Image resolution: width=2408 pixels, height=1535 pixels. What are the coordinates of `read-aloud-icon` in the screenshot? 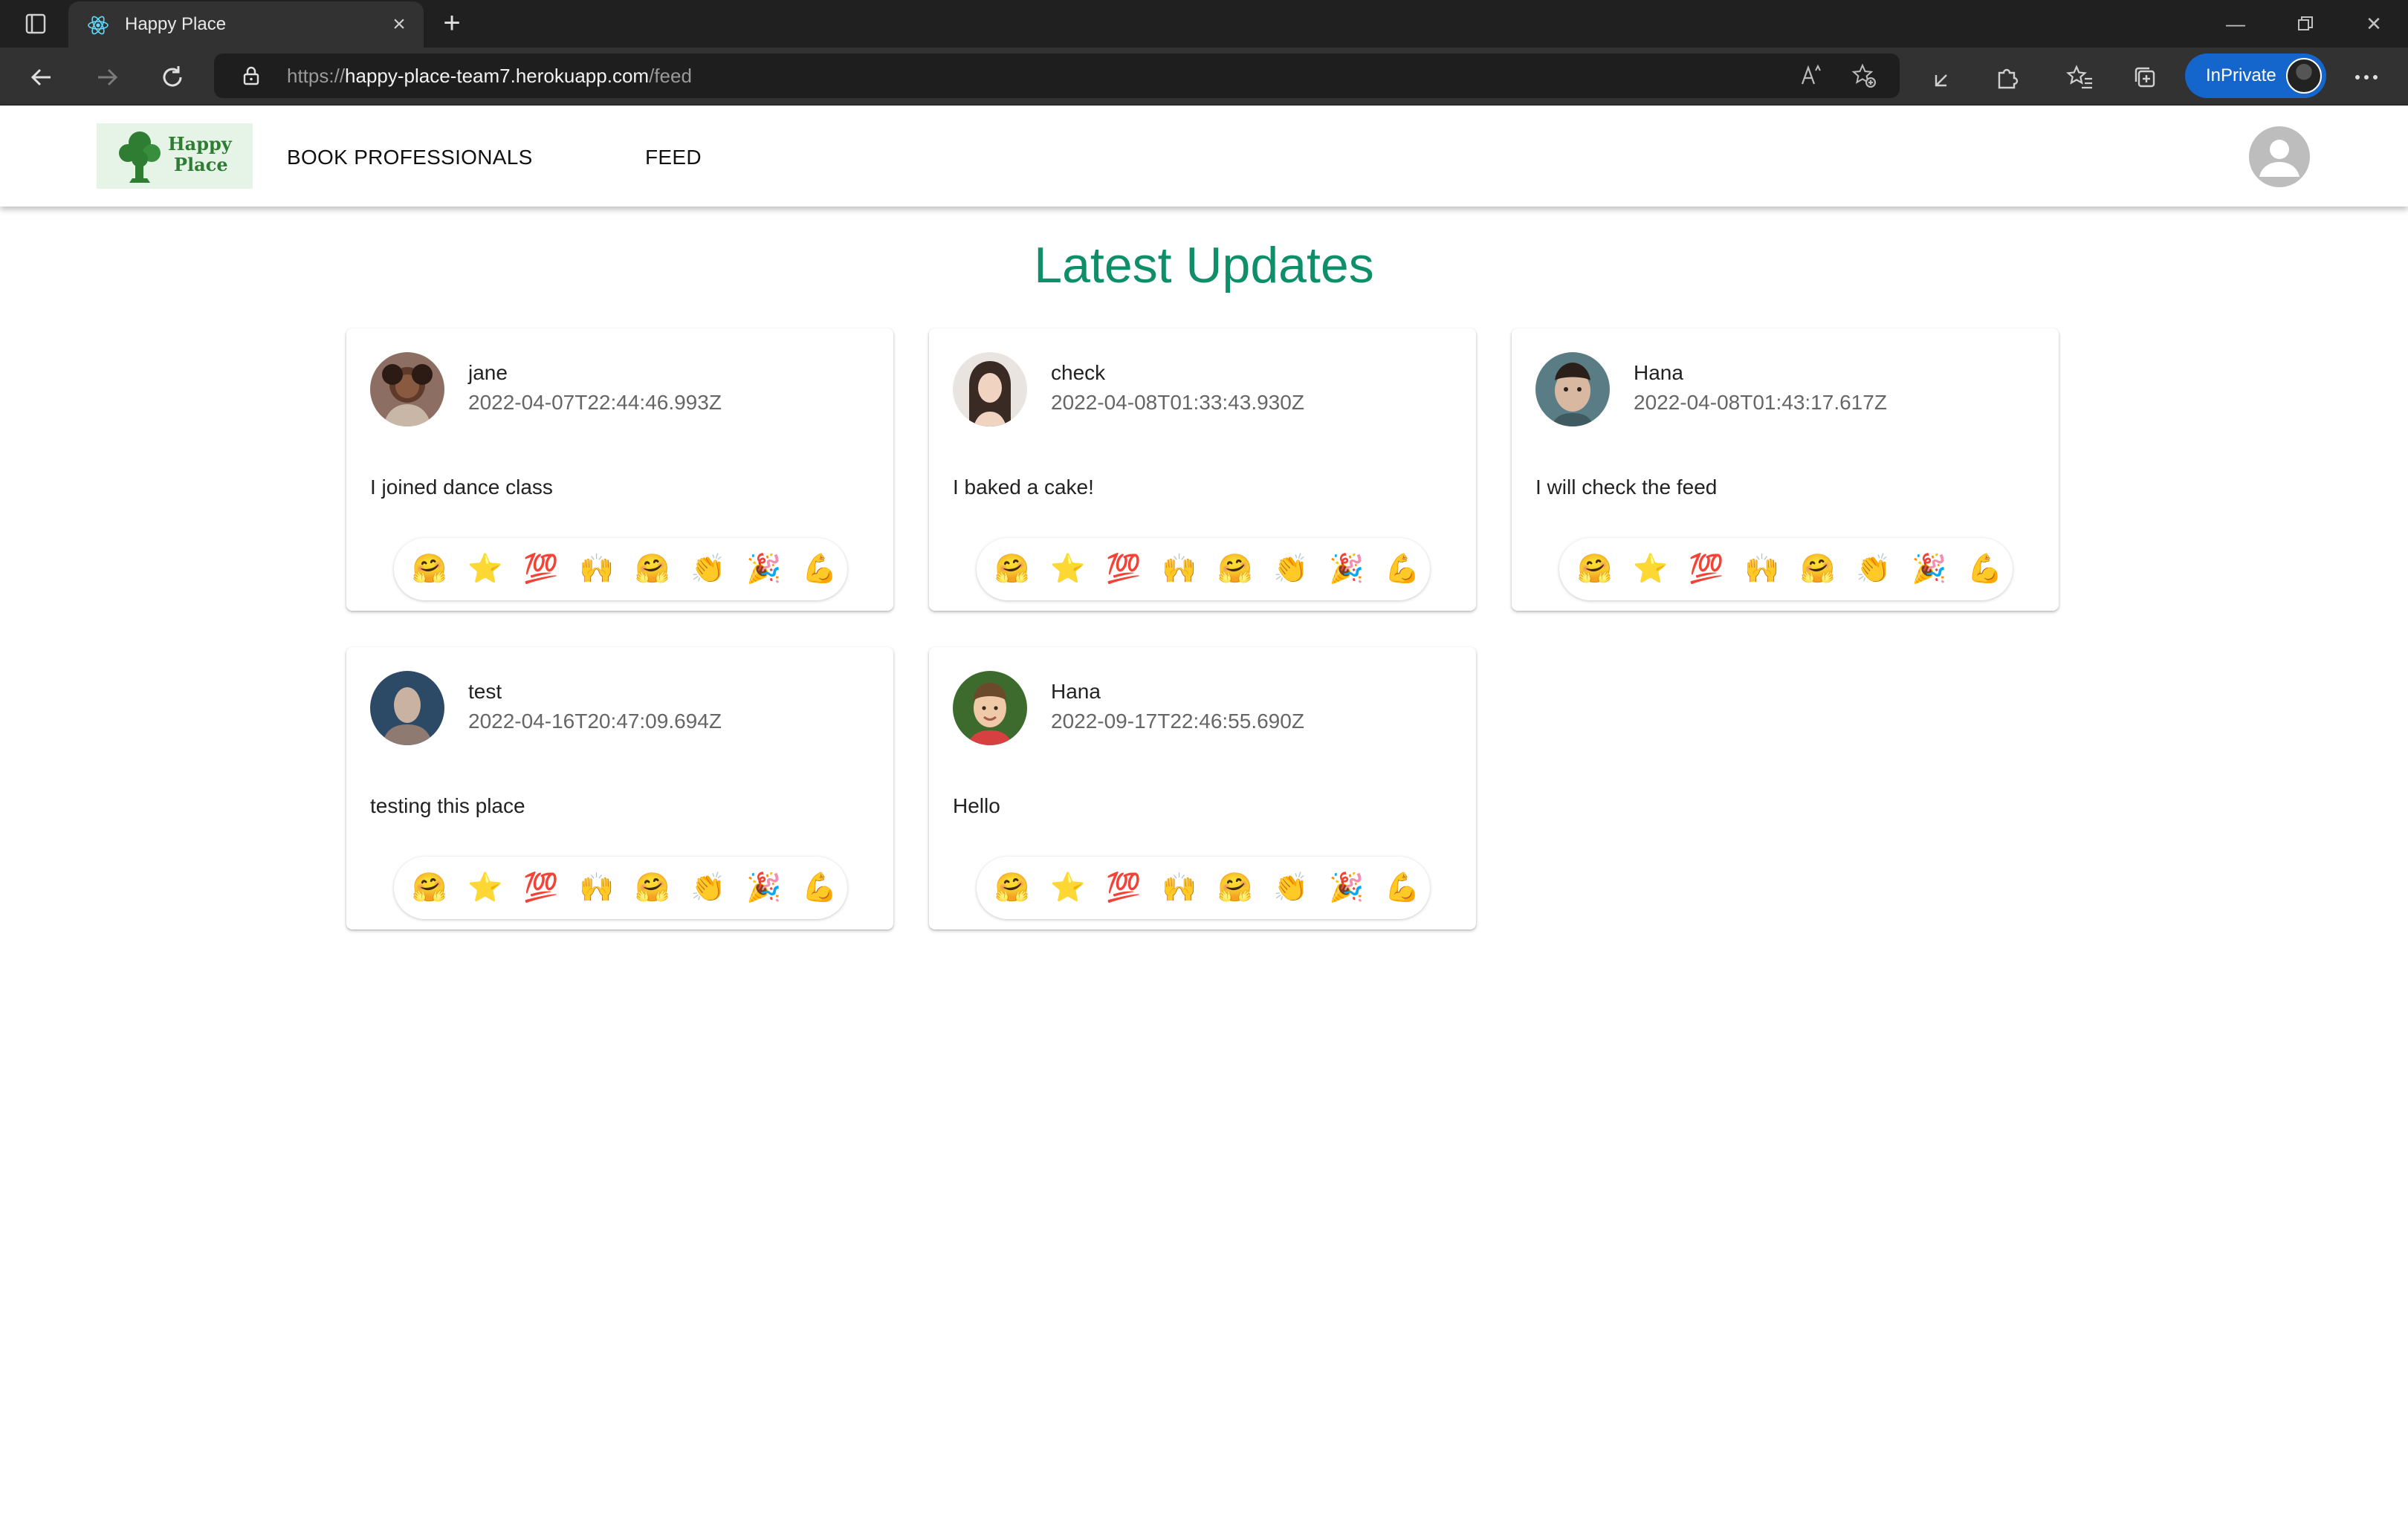 It's located at (1812, 76).